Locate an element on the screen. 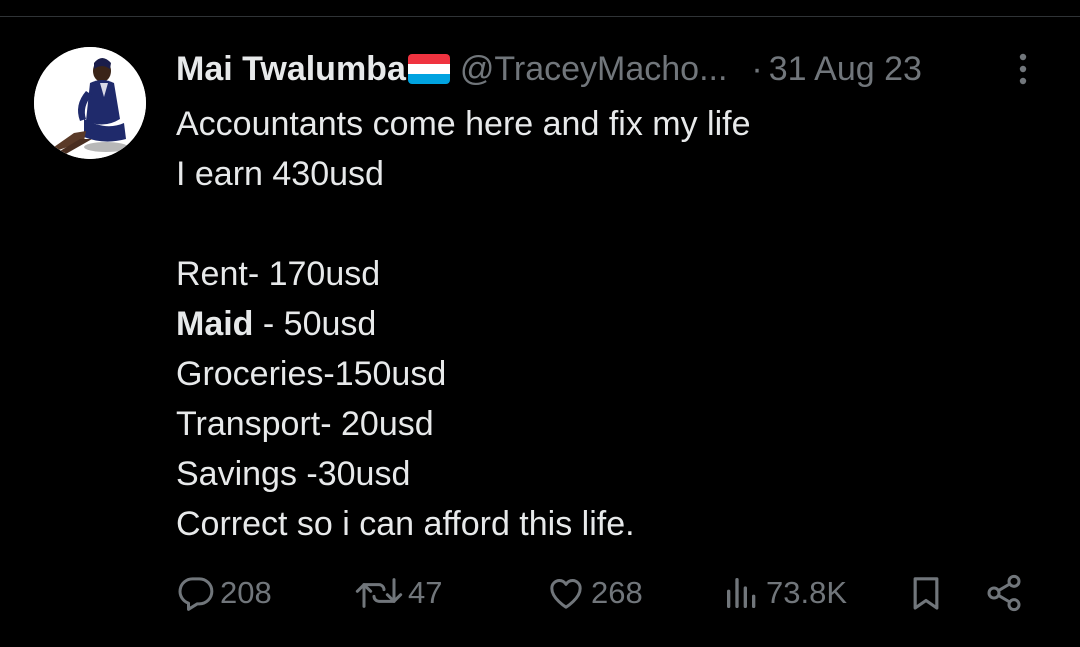  tweet-header: Mai Twalumba @TraceyMacho... · 31 Aug 23 is located at coordinates (549, 69).